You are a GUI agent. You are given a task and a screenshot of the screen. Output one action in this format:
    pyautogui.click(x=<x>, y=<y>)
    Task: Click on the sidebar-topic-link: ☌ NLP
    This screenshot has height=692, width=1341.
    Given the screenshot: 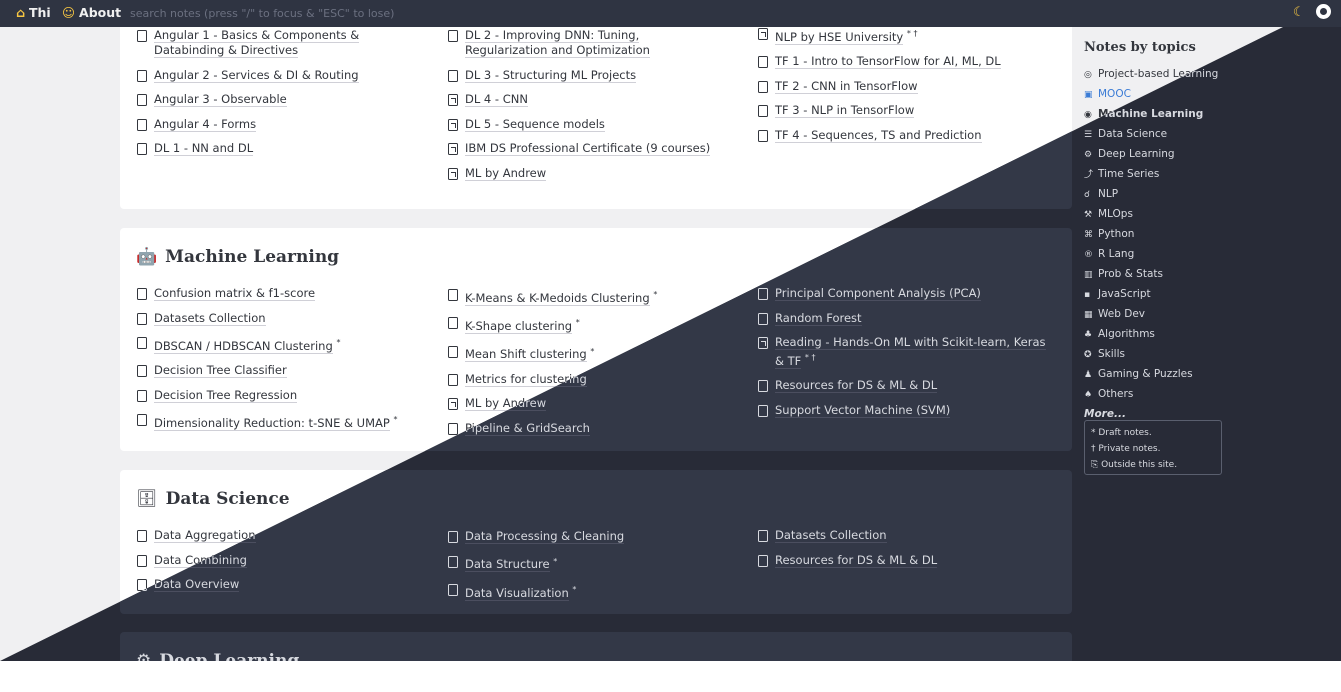 What is the action you would take?
    pyautogui.click(x=1159, y=195)
    